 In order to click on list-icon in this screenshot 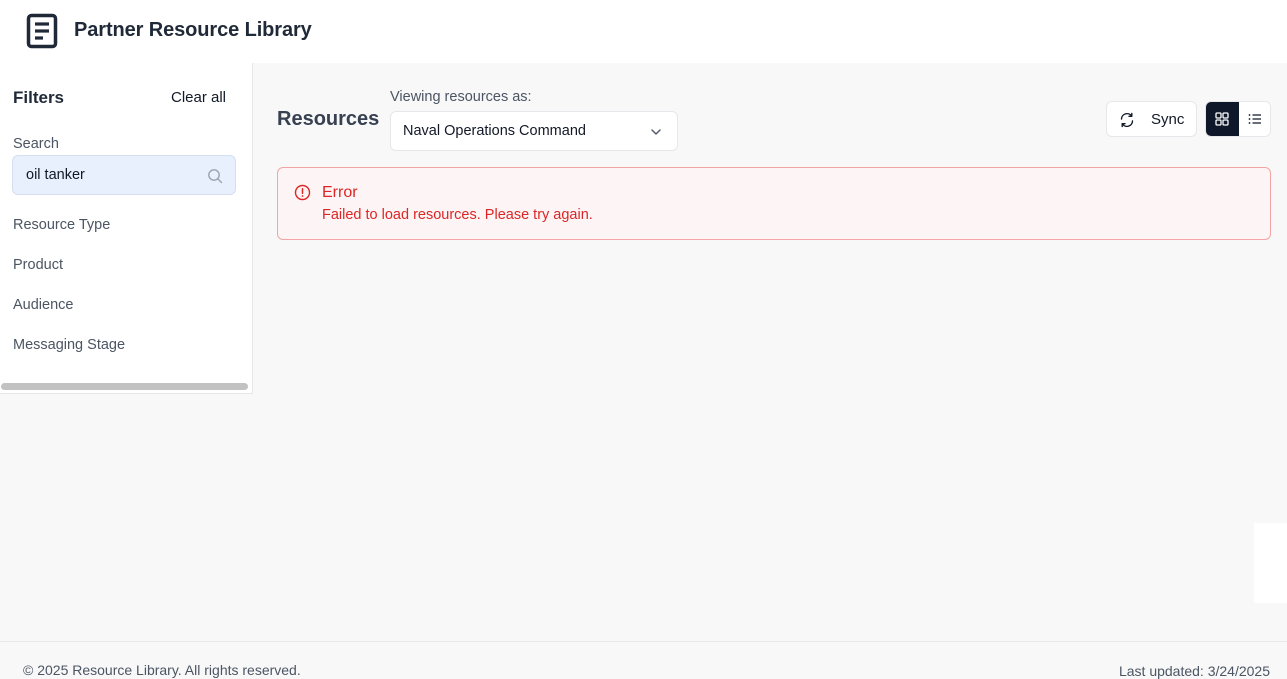, I will do `click(1254, 119)`.